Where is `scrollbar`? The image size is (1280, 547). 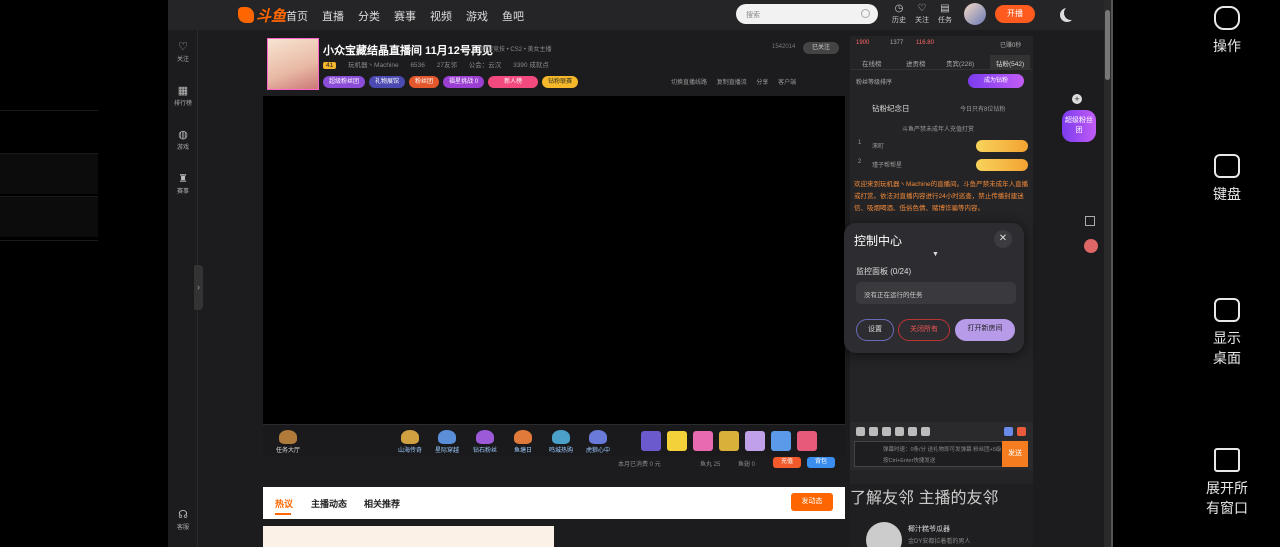 scrollbar is located at coordinates (1107, 273).